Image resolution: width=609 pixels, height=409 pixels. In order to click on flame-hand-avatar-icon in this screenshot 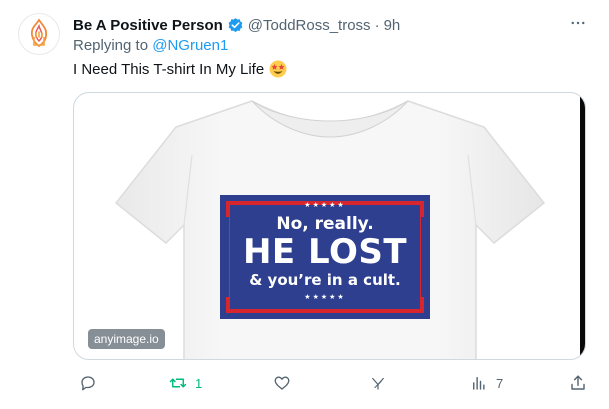, I will do `click(39, 33)`.